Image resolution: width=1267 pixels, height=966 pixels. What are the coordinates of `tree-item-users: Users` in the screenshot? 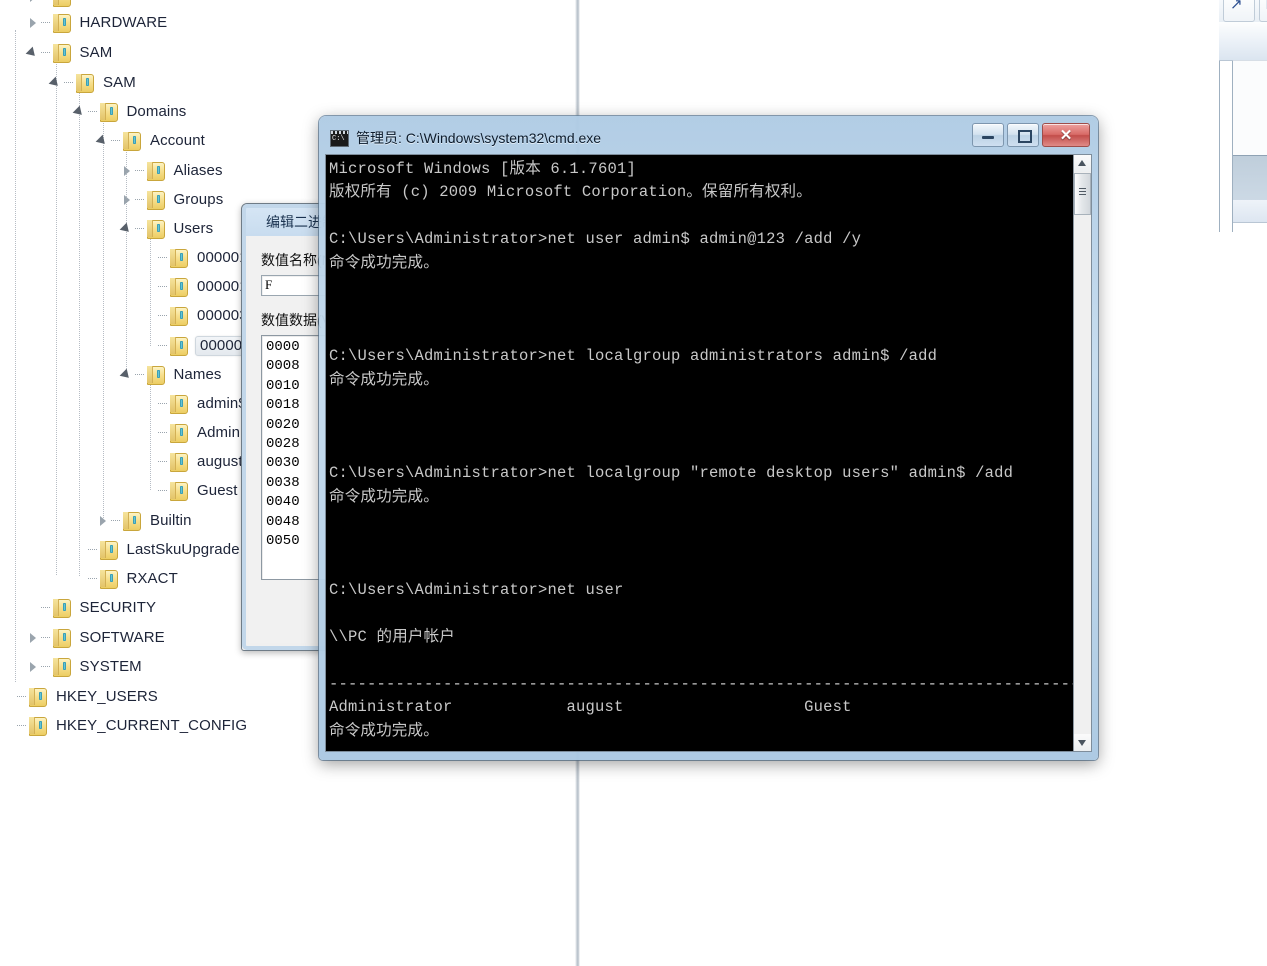 It's located at (168, 228).